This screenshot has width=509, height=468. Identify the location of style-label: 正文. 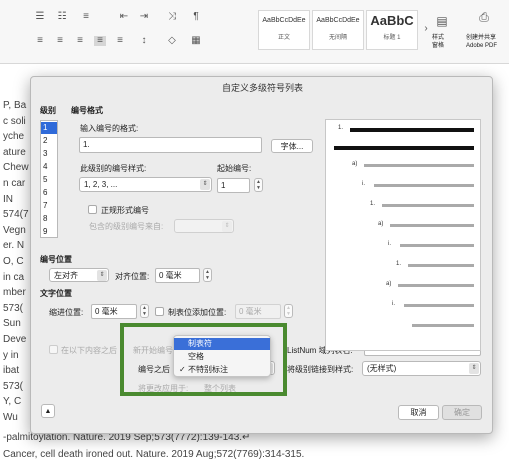
(283, 38).